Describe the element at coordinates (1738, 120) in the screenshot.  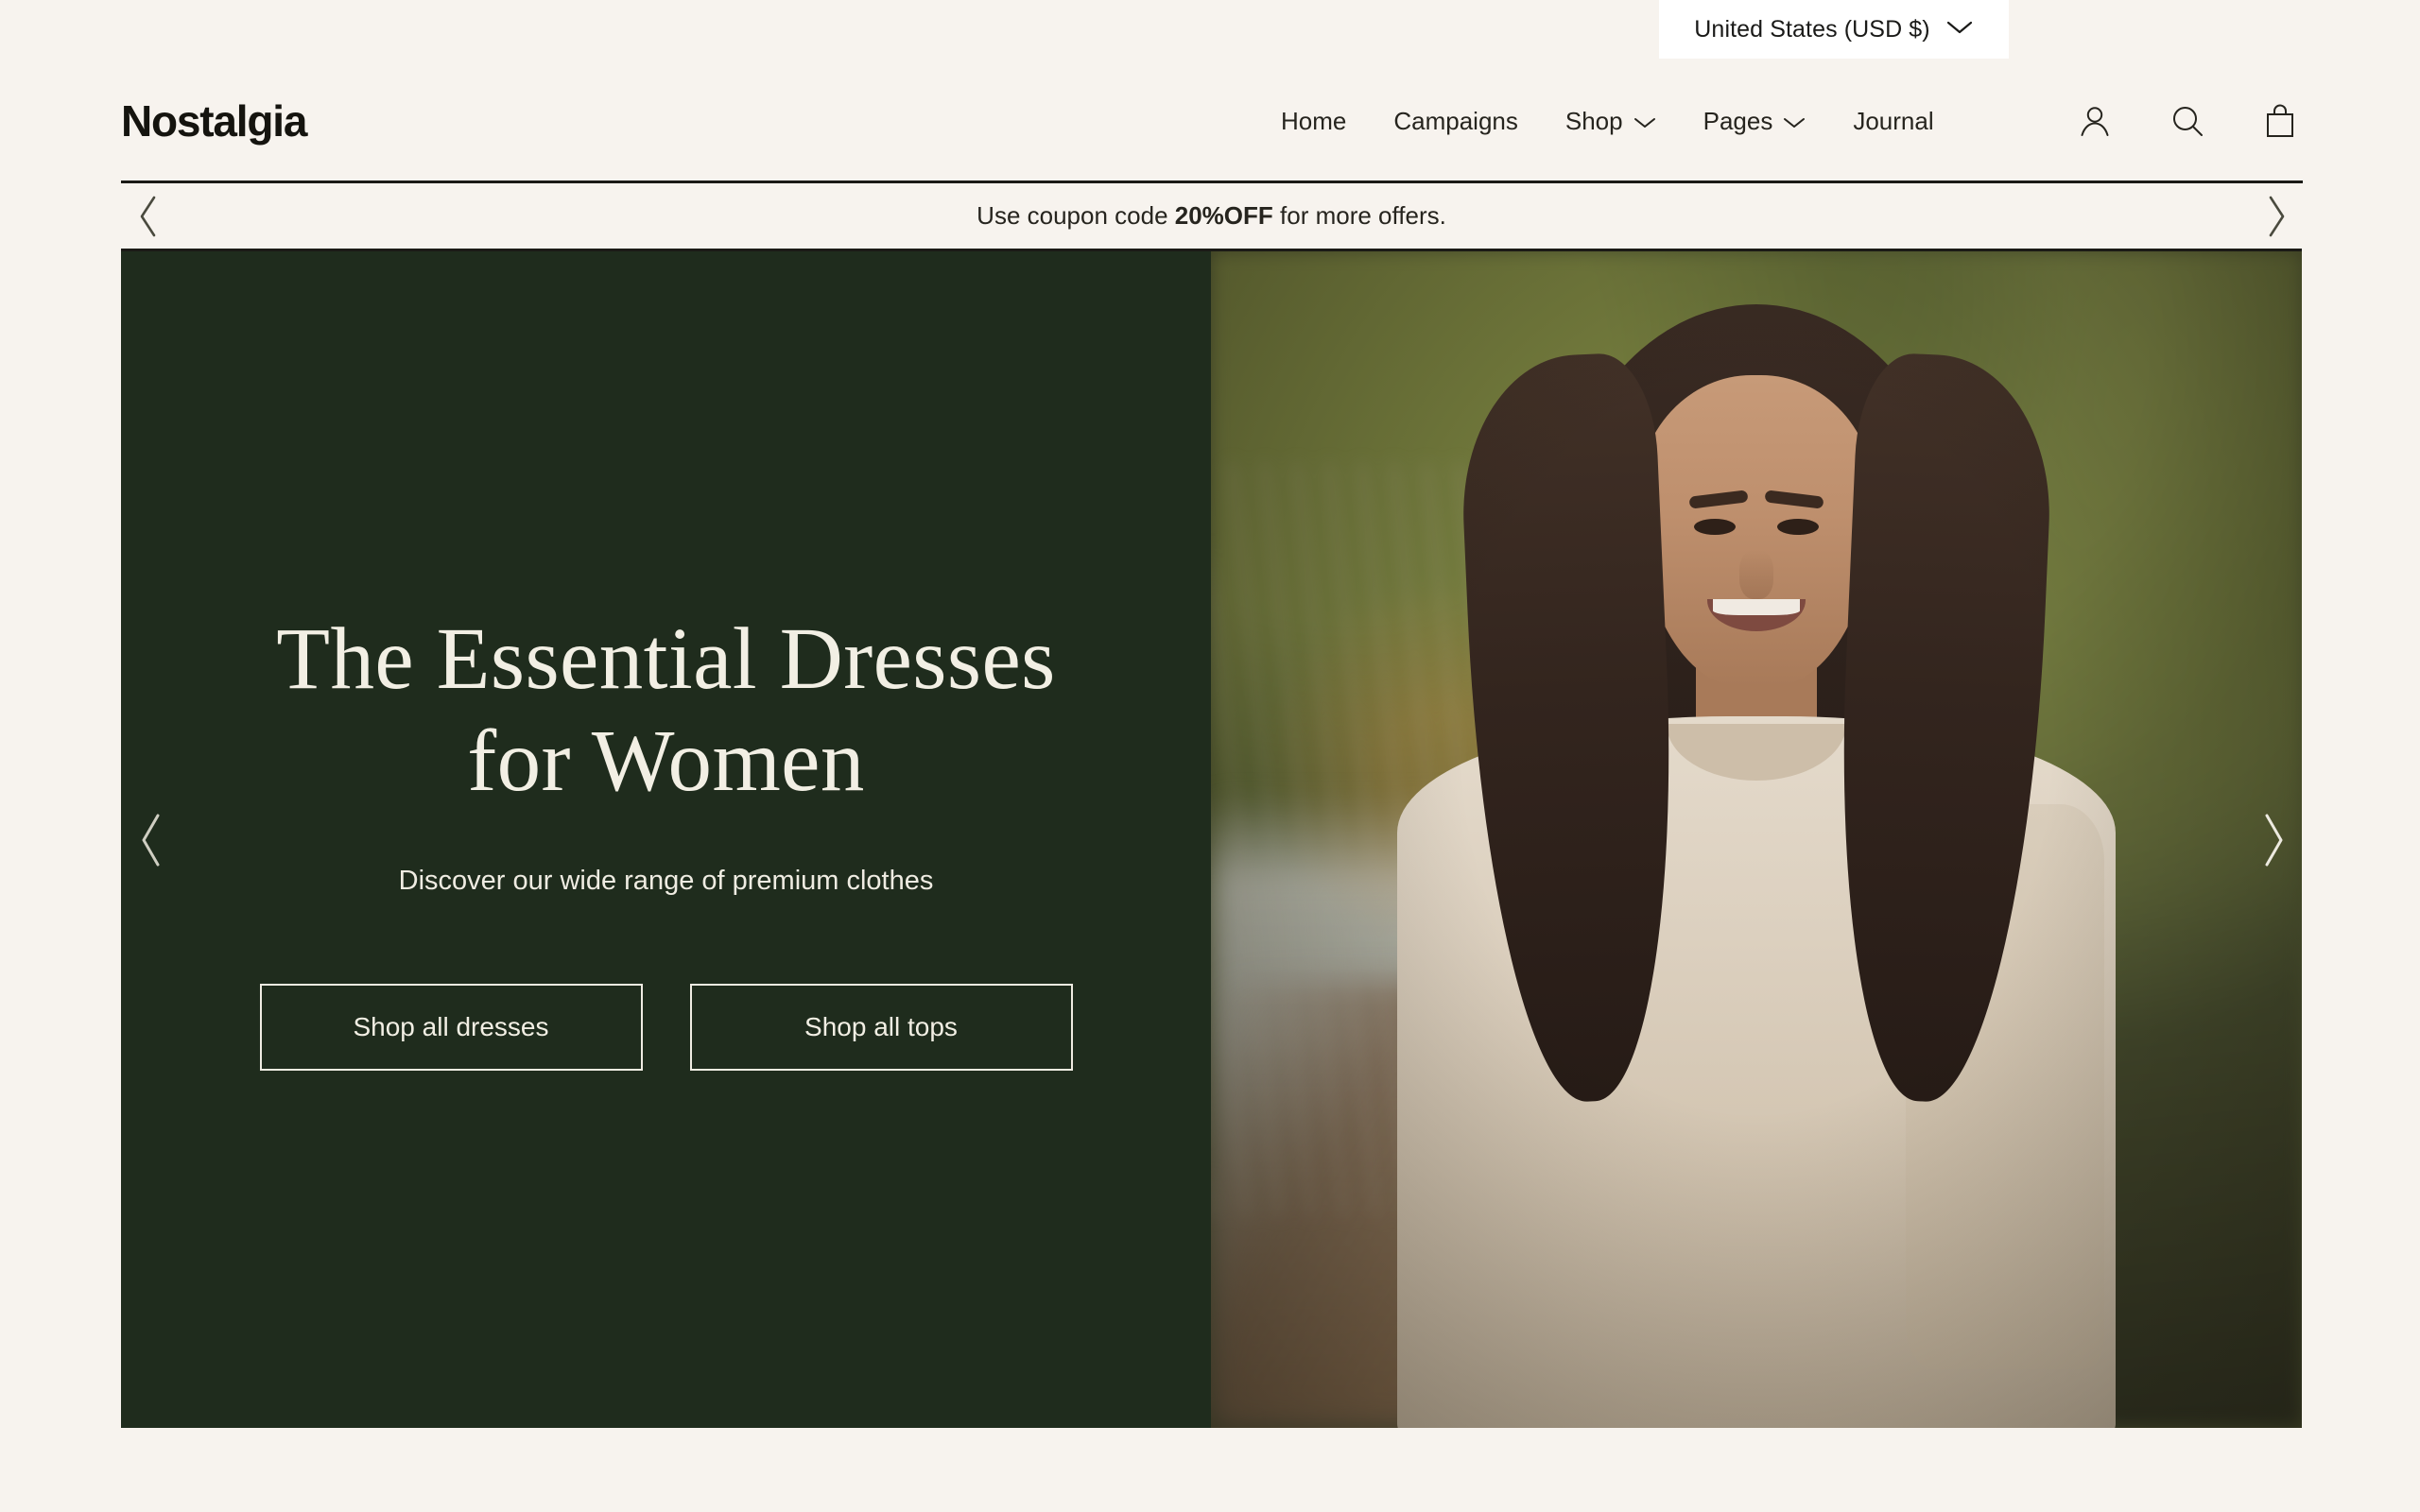
I see `nav-label: Pages` at that location.